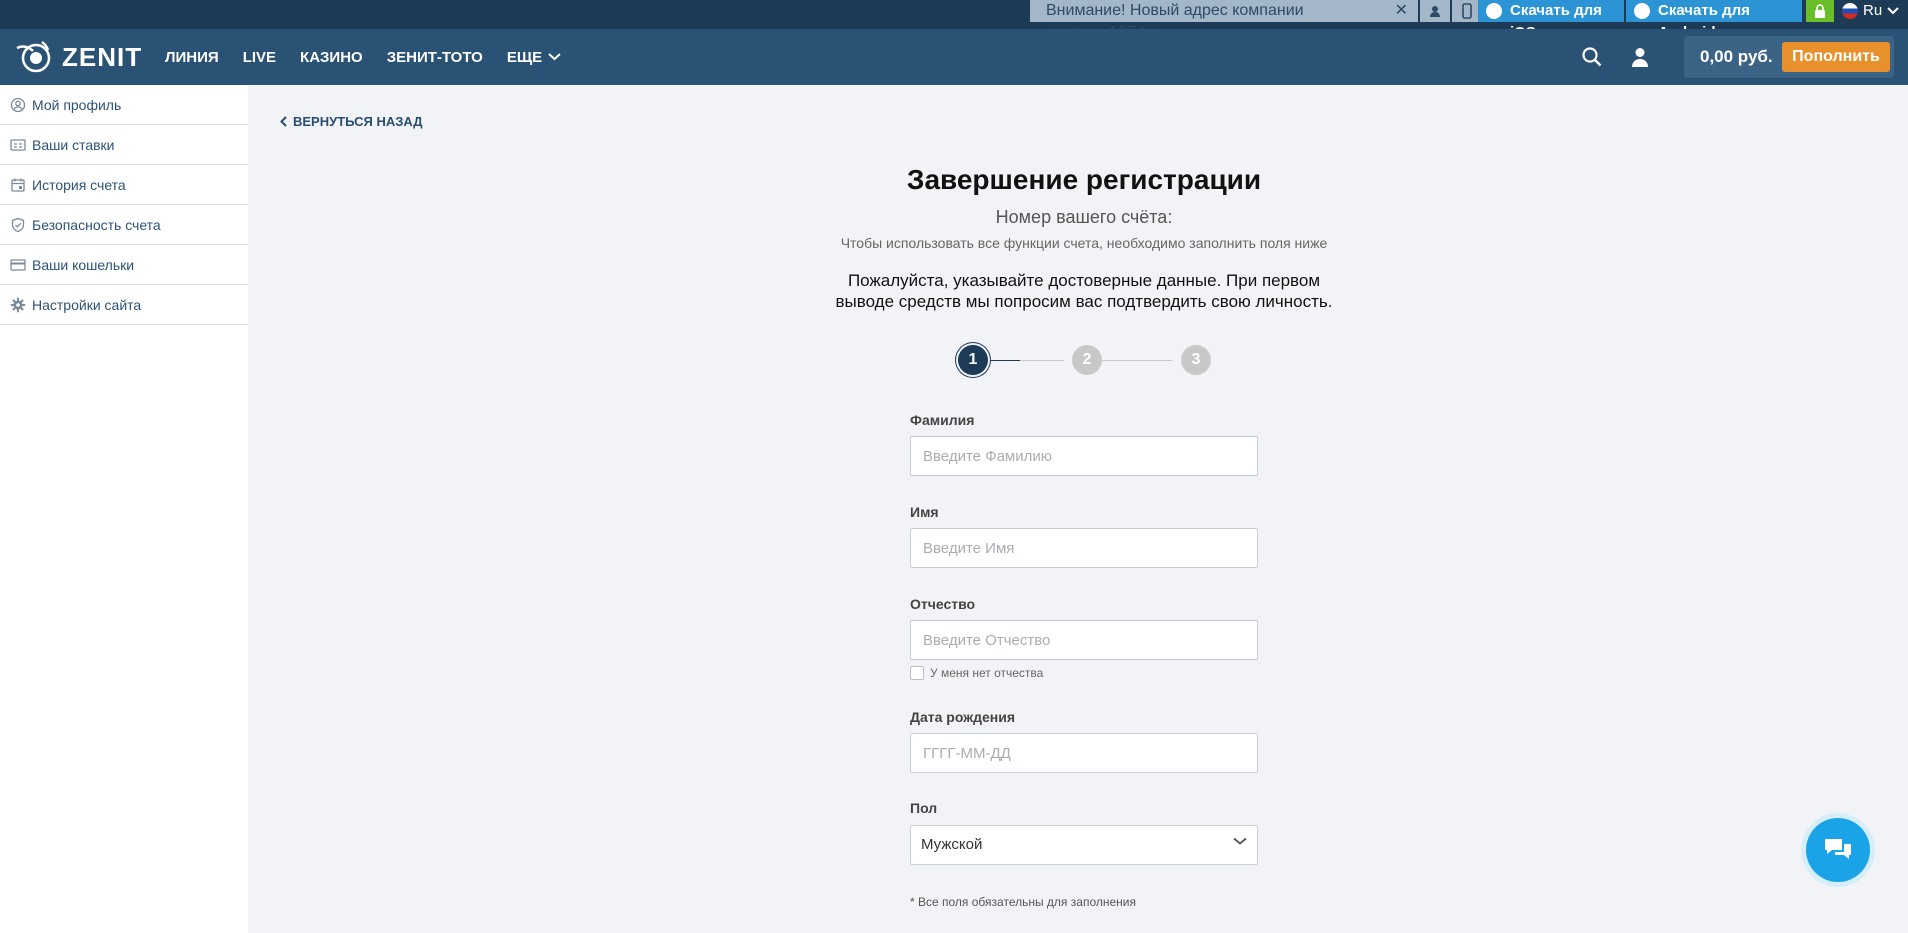 This screenshot has height=933, width=1908. Describe the element at coordinates (124, 145) in the screenshot. I see `sidebar-item-bets: Ваши ставки` at that location.